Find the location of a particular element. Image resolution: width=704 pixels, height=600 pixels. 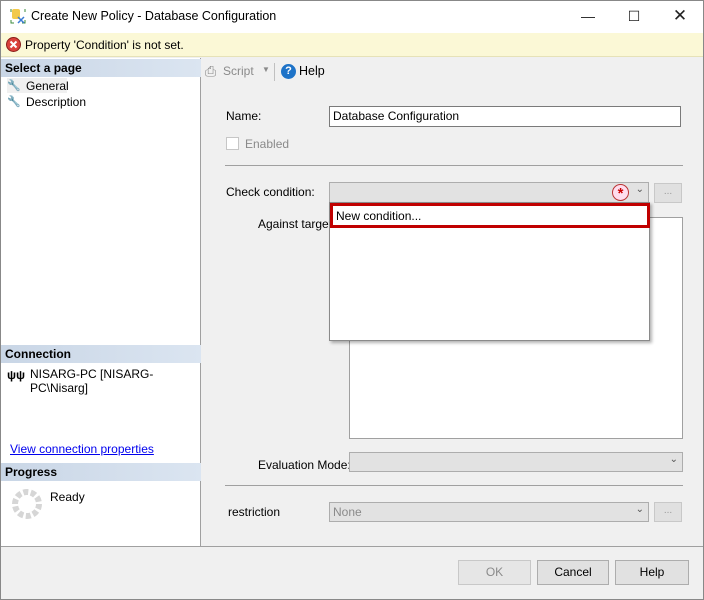

select-page-header: Select a page is located at coordinates (101, 68).